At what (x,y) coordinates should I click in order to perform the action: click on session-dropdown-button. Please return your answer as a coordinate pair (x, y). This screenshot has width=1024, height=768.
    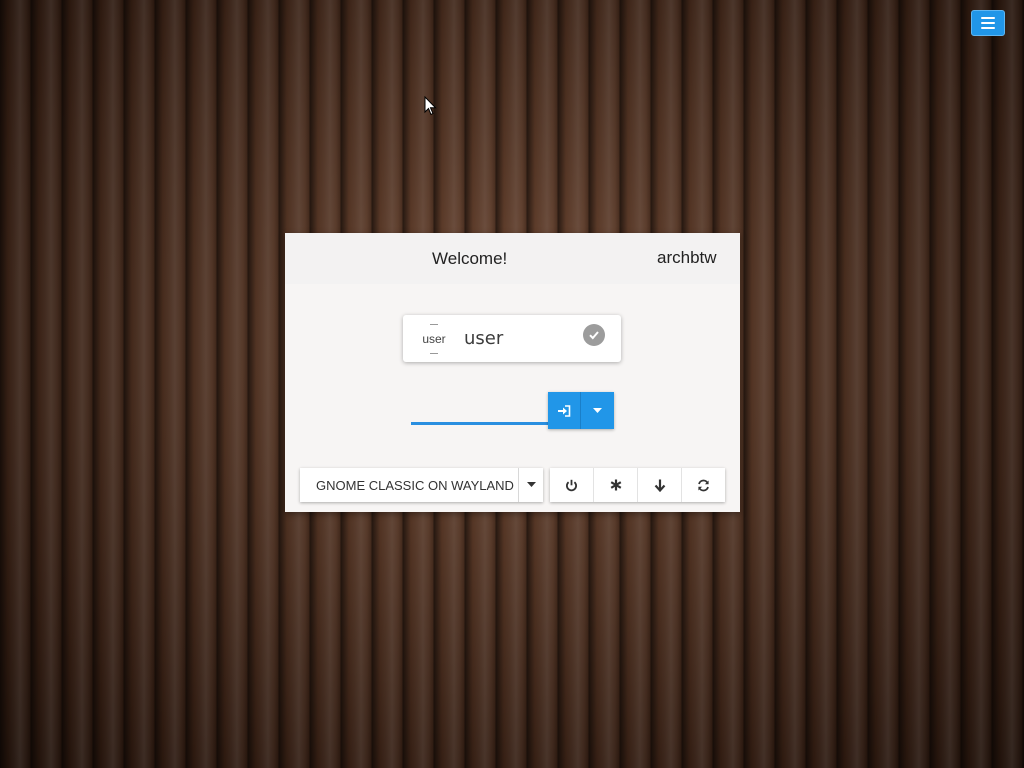
    Looking at the image, I should click on (531, 485).